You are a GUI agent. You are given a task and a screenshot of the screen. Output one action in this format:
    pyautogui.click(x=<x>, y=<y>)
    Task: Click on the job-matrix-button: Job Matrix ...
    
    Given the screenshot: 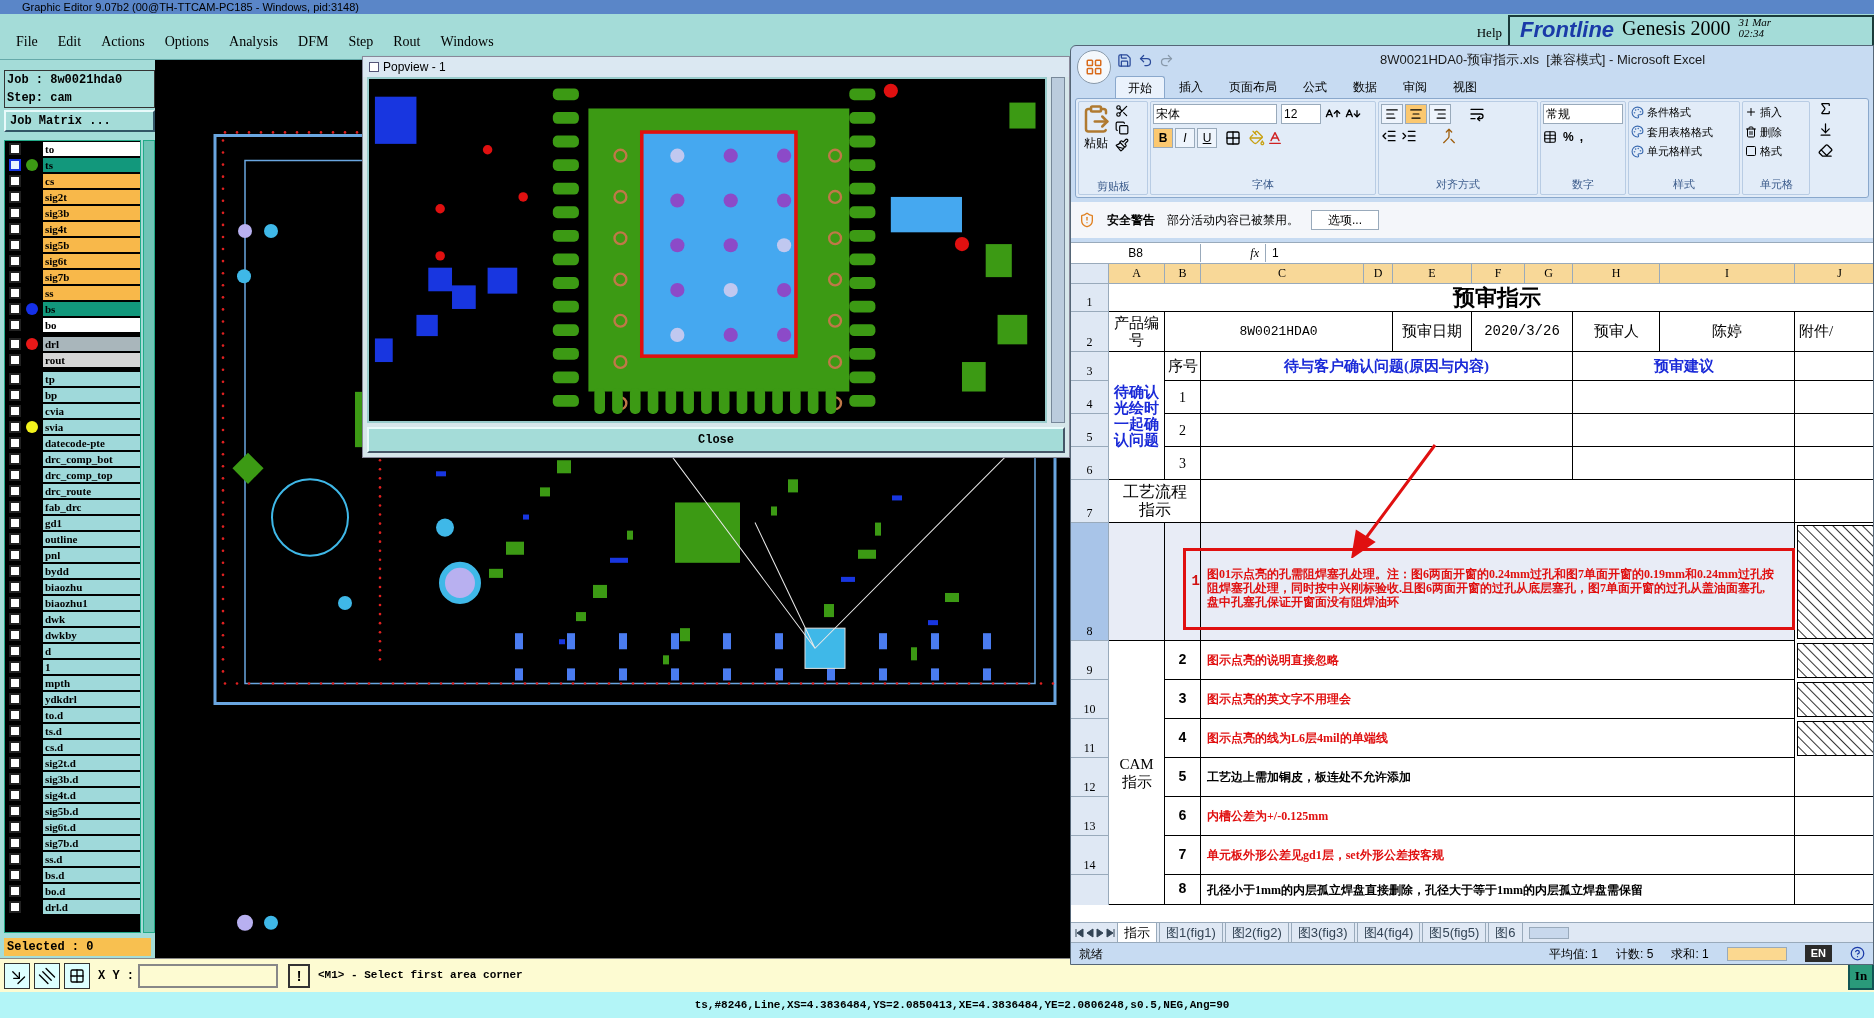 What is the action you would take?
    pyautogui.click(x=79, y=121)
    